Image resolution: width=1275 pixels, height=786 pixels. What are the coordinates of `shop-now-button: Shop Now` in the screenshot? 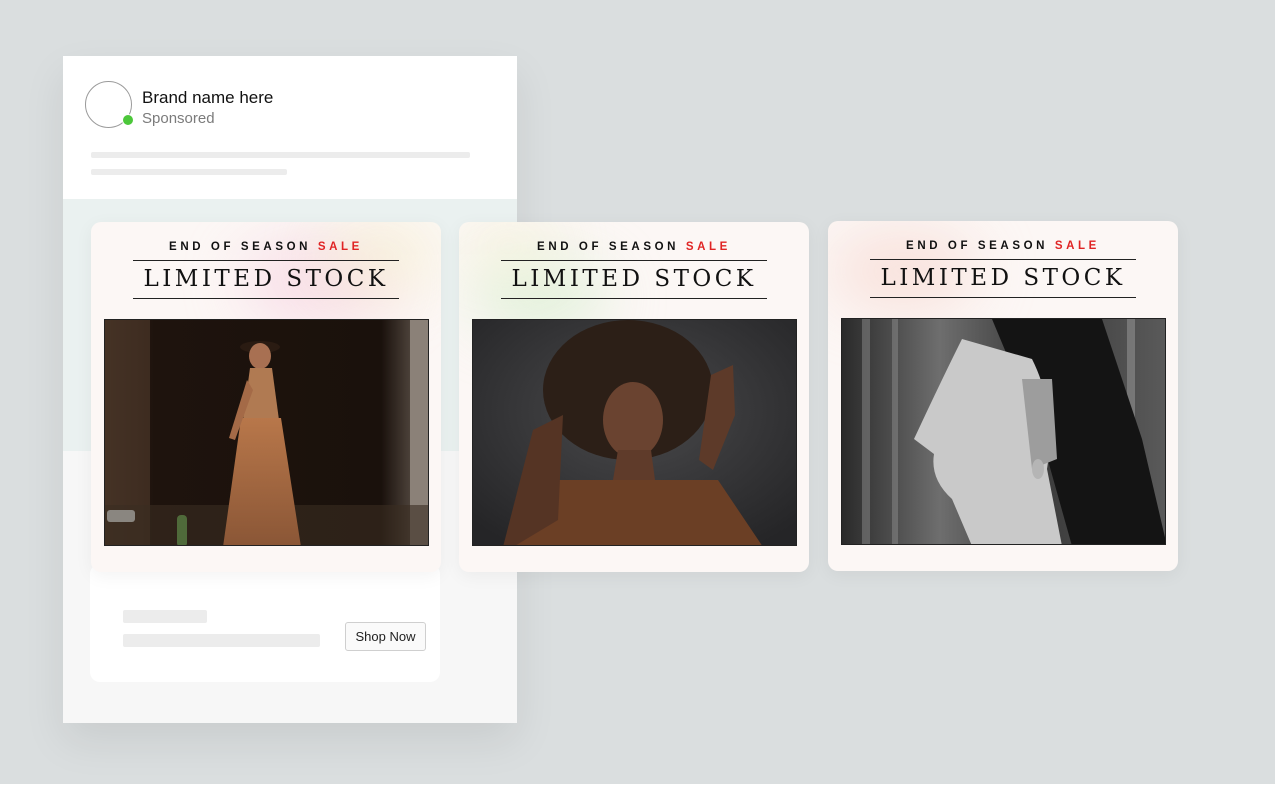 It's located at (385, 636).